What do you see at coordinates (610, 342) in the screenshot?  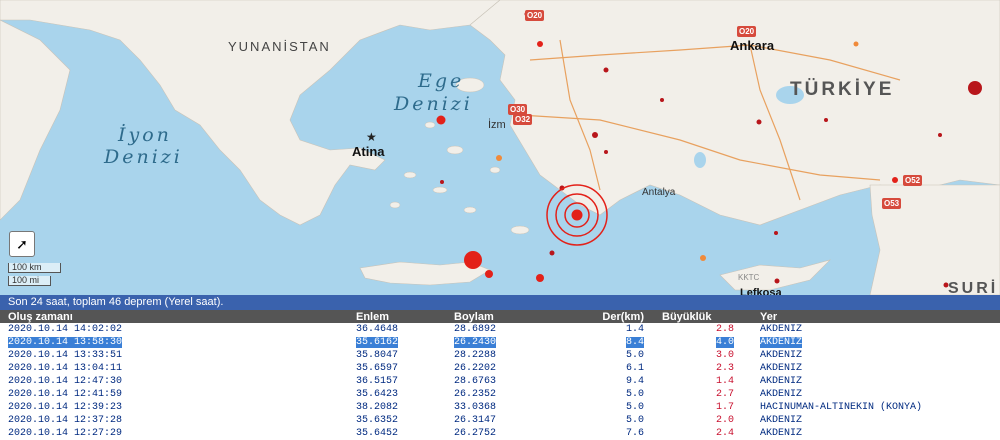 I see `cell-depth: 8.4` at bounding box center [610, 342].